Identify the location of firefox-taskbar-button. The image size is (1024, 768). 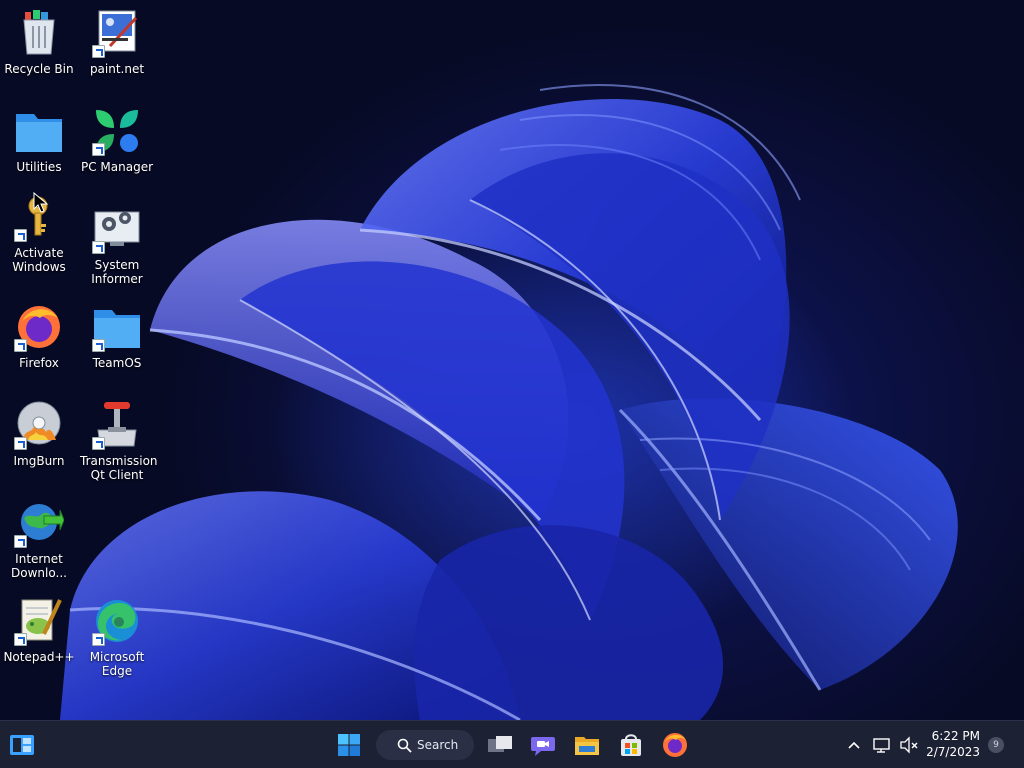
(675, 745).